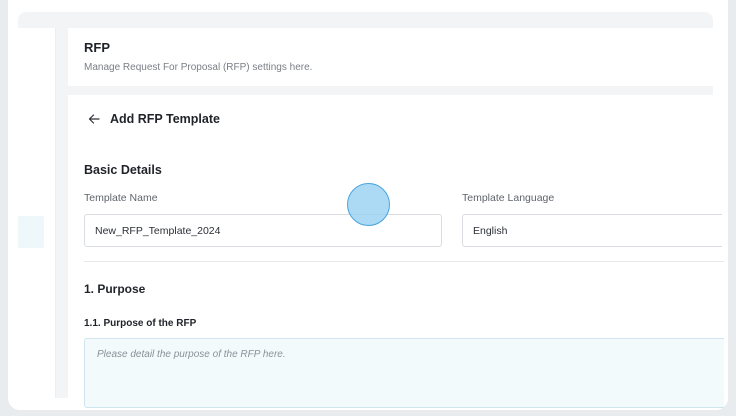 The width and height of the screenshot is (736, 416). What do you see at coordinates (368, 204) in the screenshot?
I see `cursor-indicator` at bounding box center [368, 204].